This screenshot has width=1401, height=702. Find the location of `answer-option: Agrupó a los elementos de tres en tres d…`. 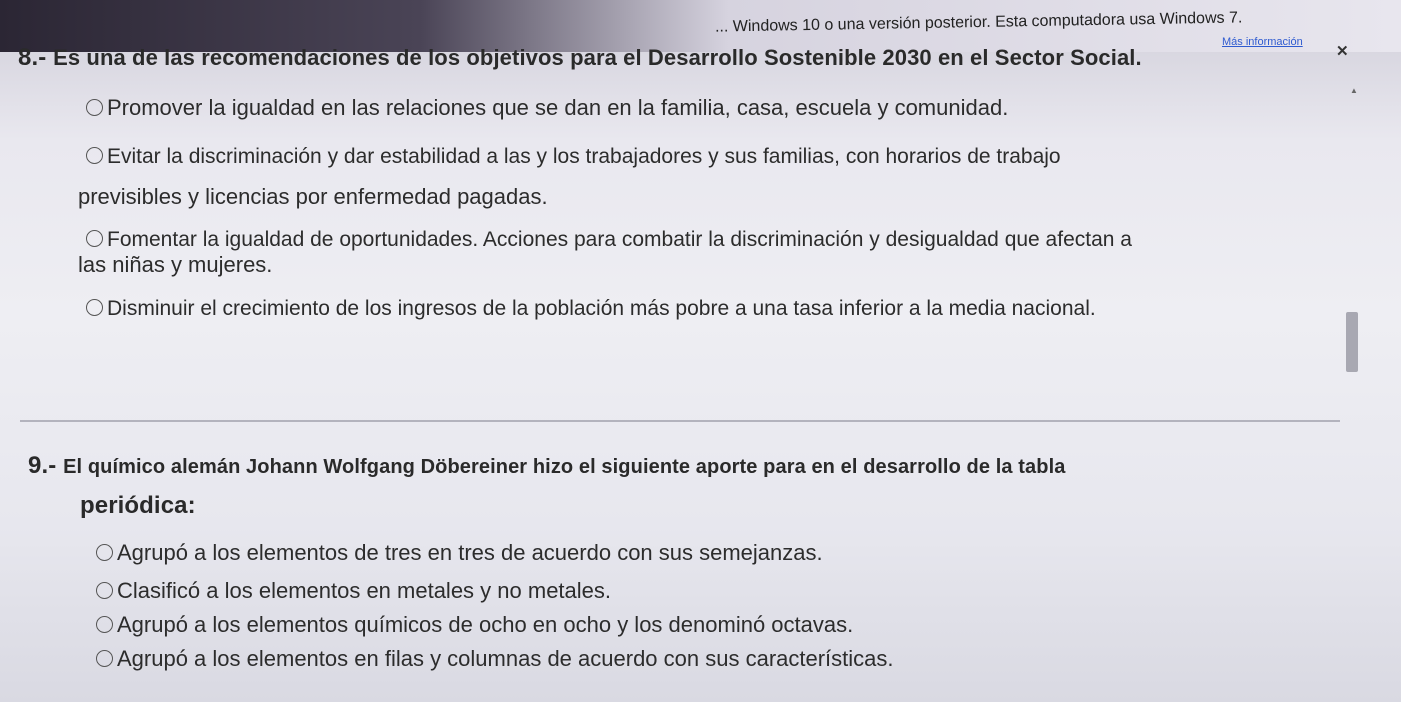

answer-option: Agrupó a los elementos de tres en tres d… is located at coordinates (459, 553).